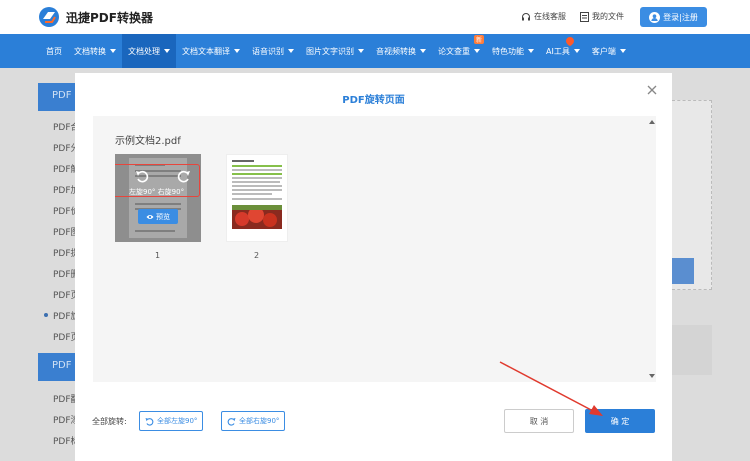 The image size is (750, 461). What do you see at coordinates (163, 216) in the screenshot?
I see `preview-label: 预览` at bounding box center [163, 216].